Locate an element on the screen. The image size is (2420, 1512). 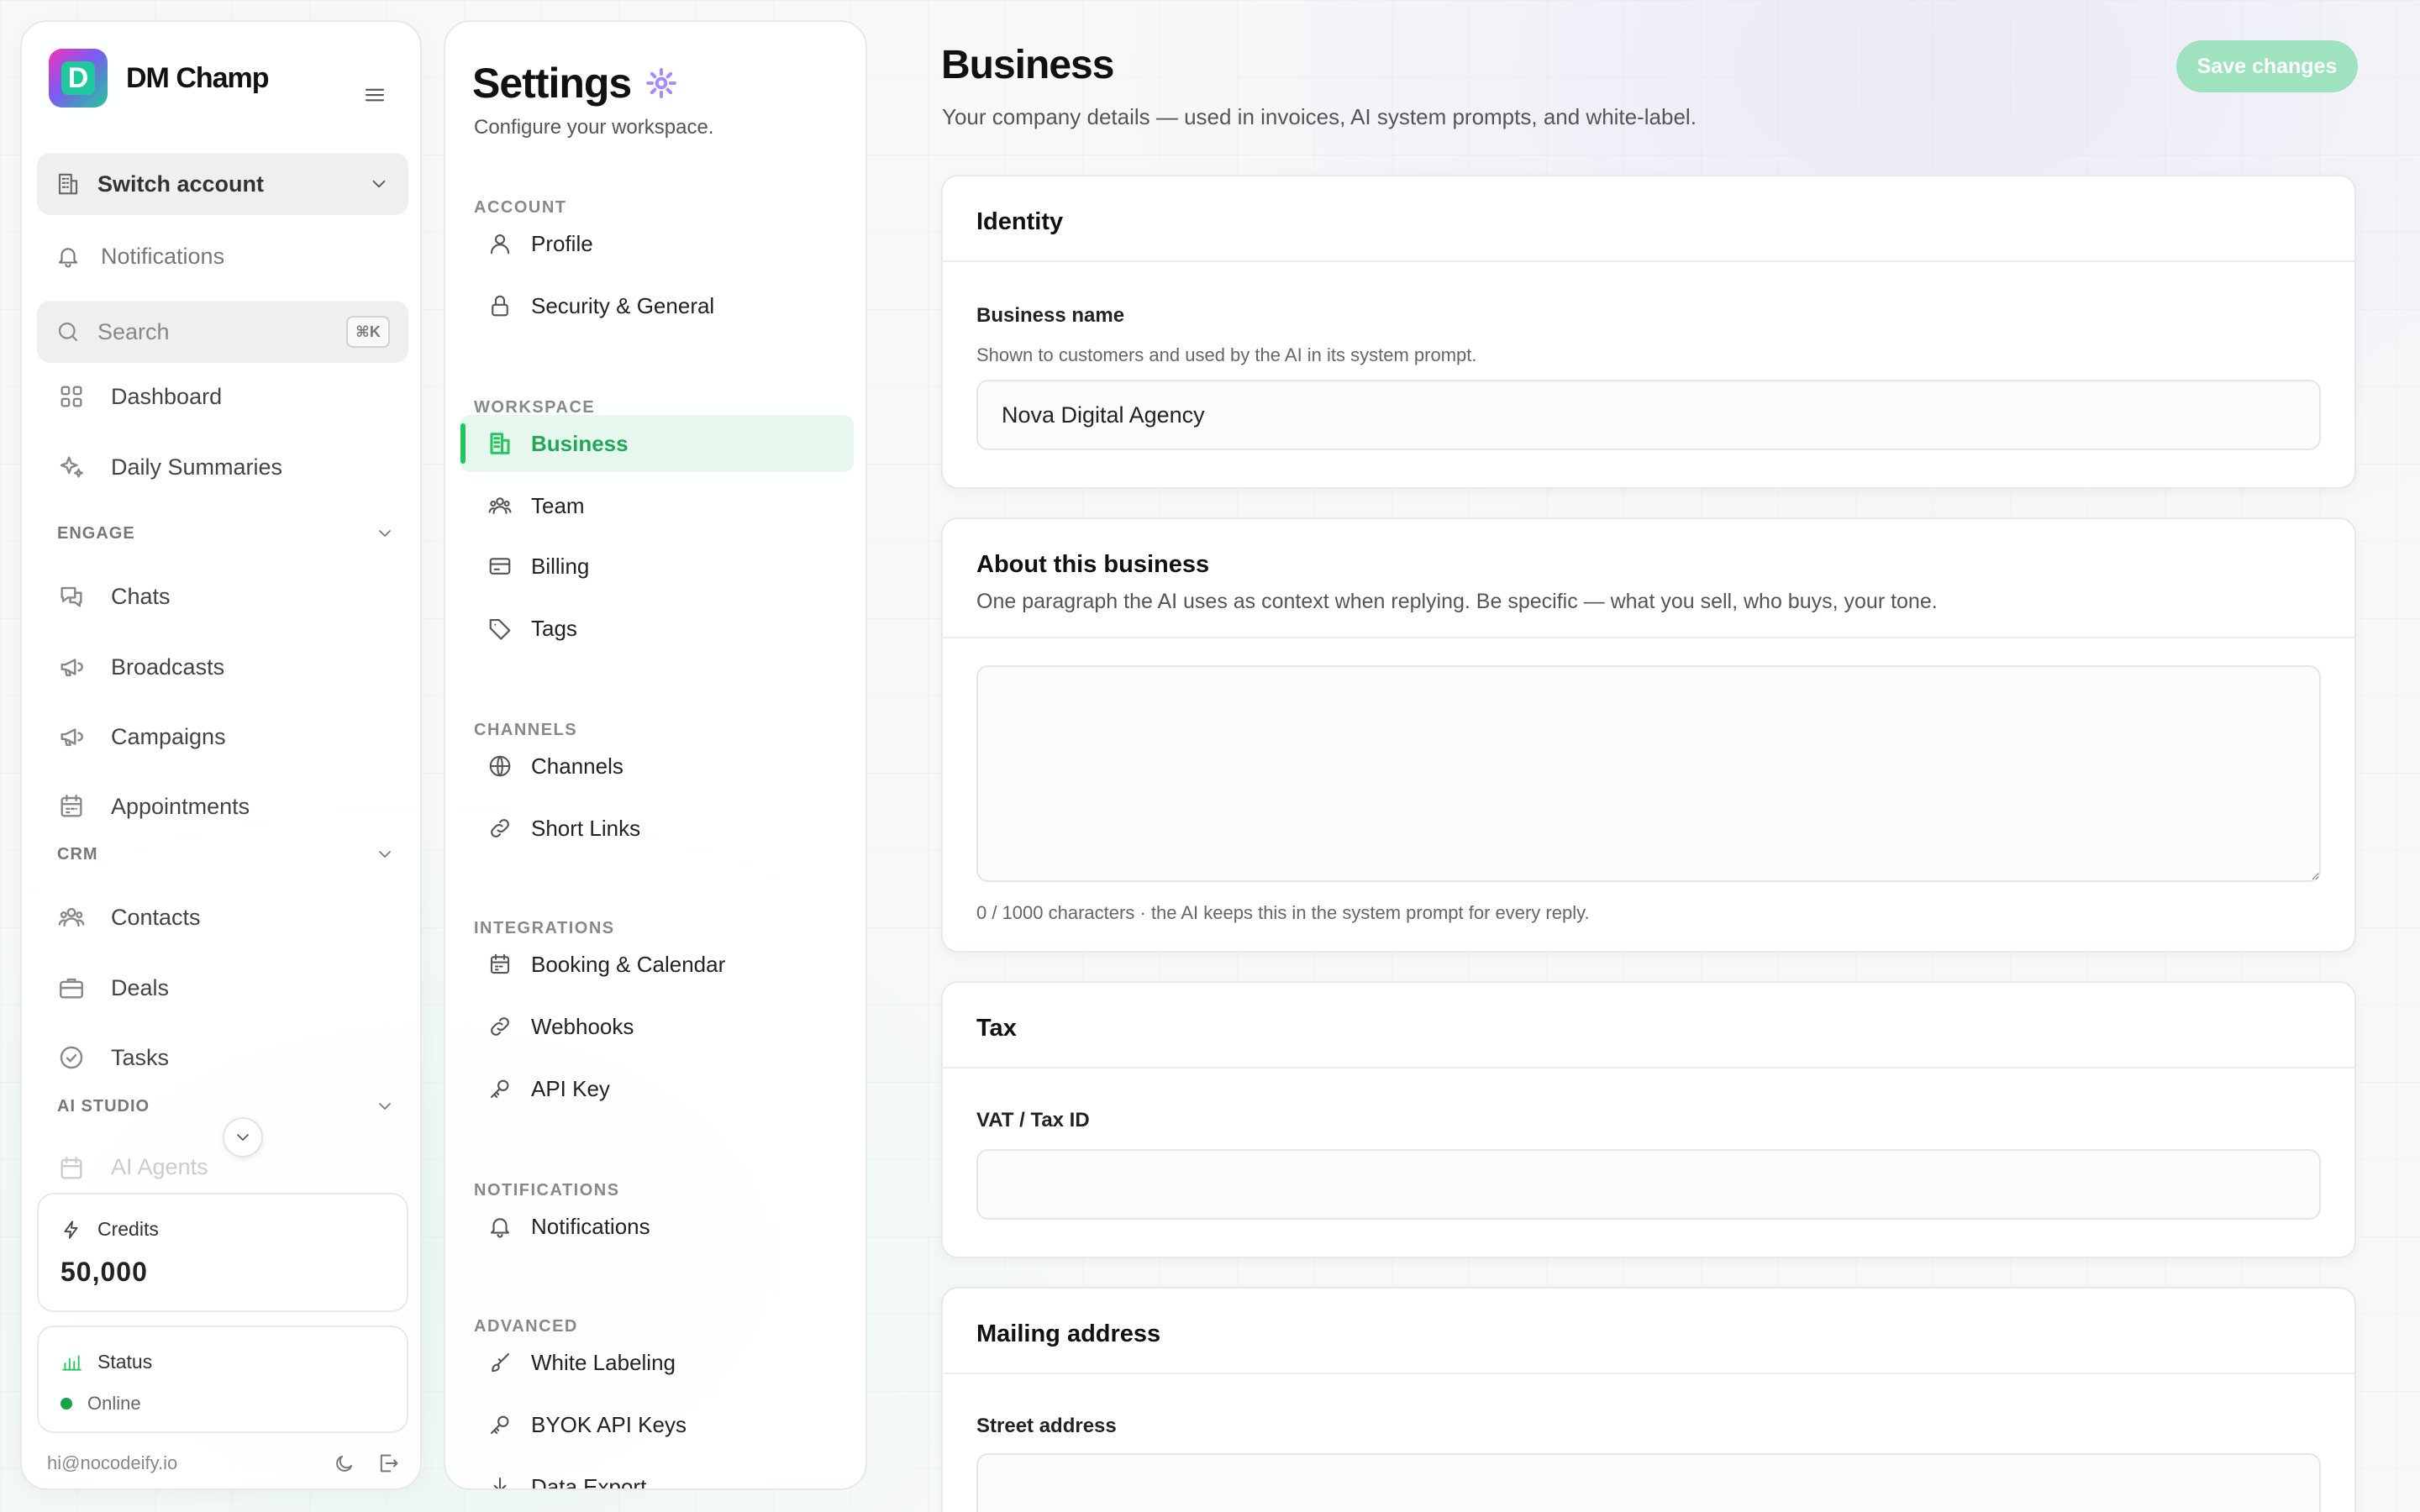
sidebar-item-tasks: Tasks is located at coordinates (113, 1057).